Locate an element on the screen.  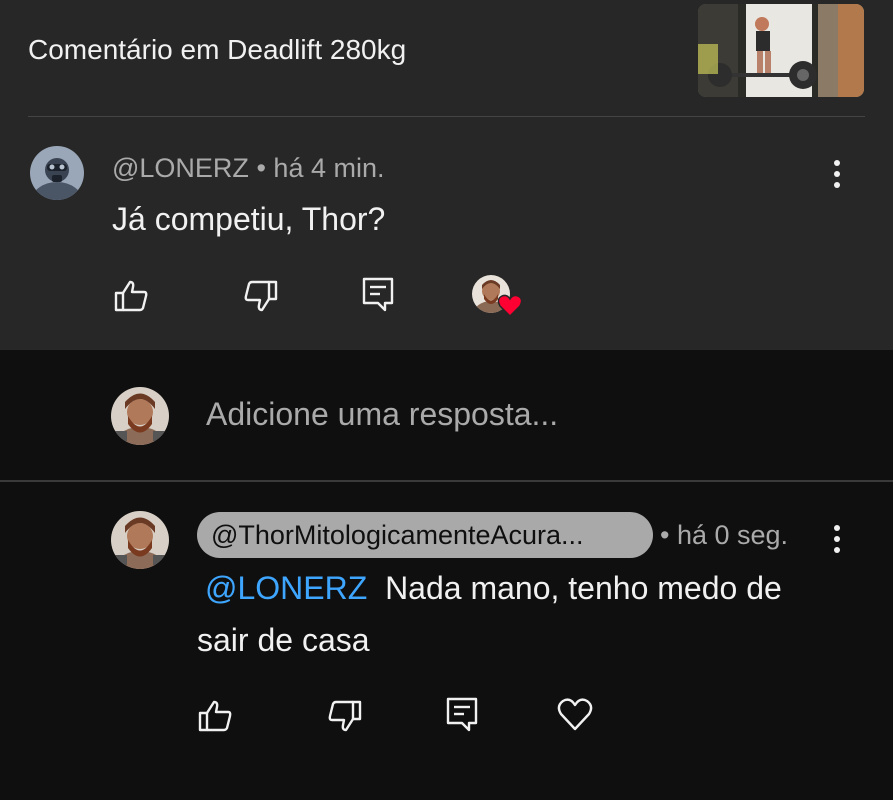
comment-meta: @LONERZ • há 4 min. is located at coordinates (248, 168).